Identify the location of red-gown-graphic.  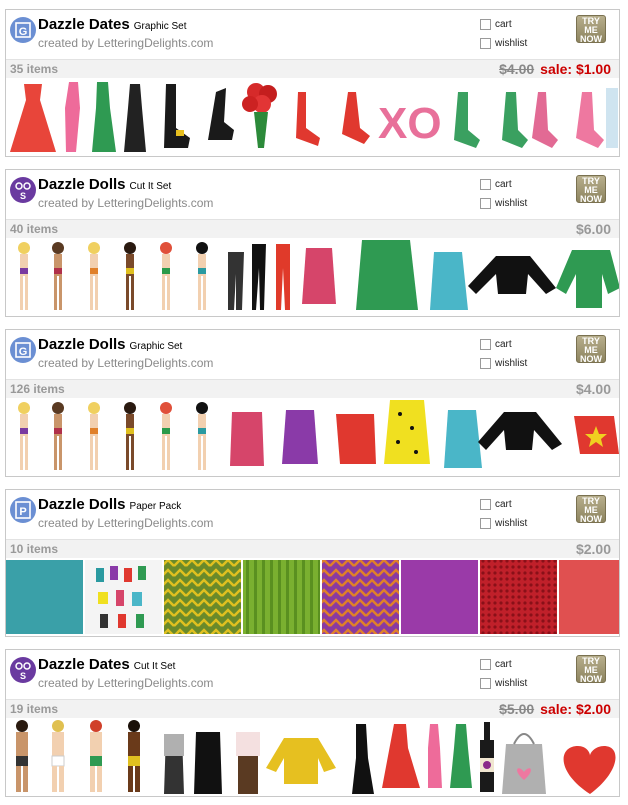
(401, 756).